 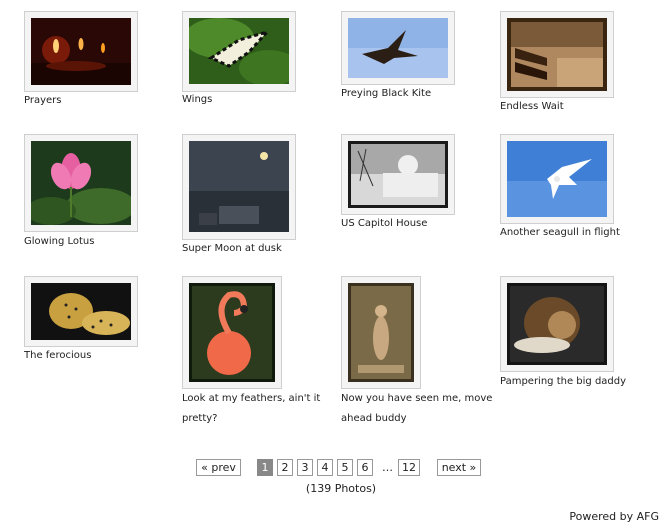 What do you see at coordinates (560, 232) in the screenshot?
I see `photo-caption: Another seagull in flight` at bounding box center [560, 232].